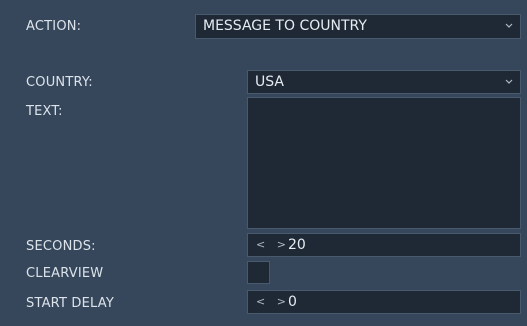  Describe the element at coordinates (61, 246) in the screenshot. I see `seconds-label: SECONDS:` at that location.